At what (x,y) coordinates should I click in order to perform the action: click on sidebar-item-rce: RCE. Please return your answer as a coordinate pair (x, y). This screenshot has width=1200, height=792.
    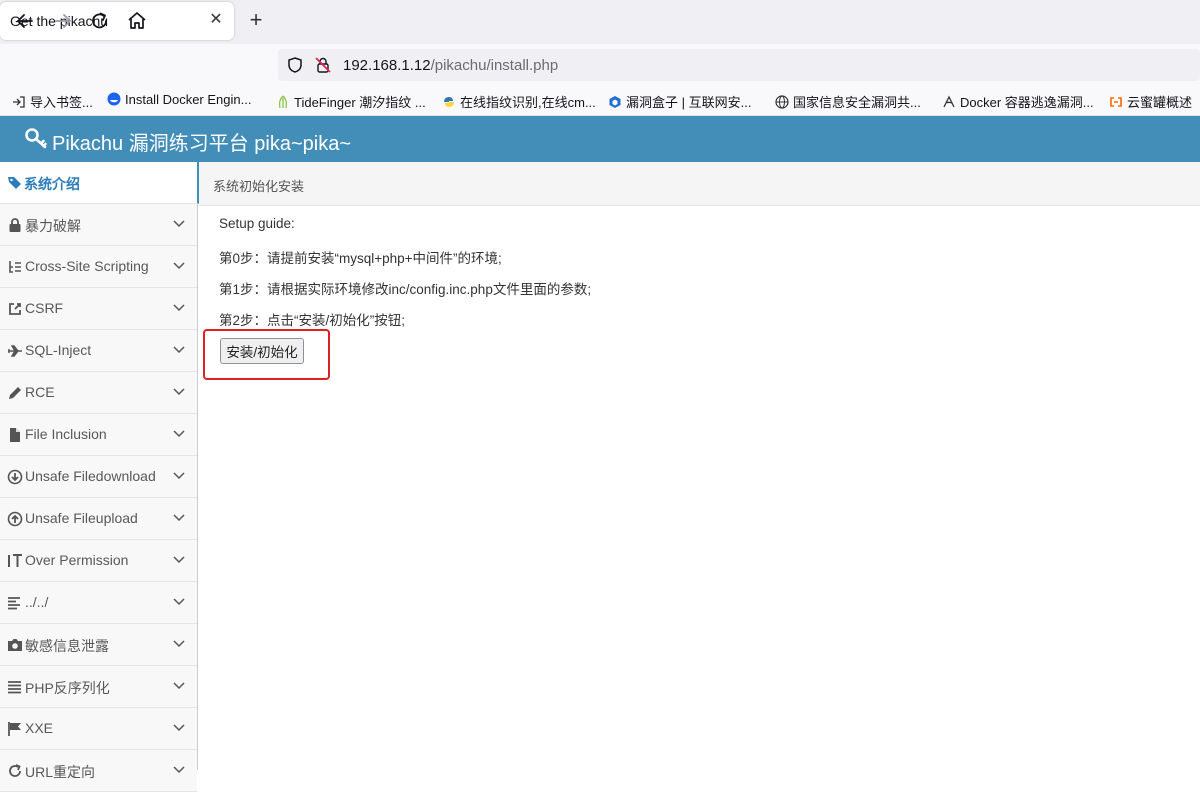
    Looking at the image, I should click on (98, 393).